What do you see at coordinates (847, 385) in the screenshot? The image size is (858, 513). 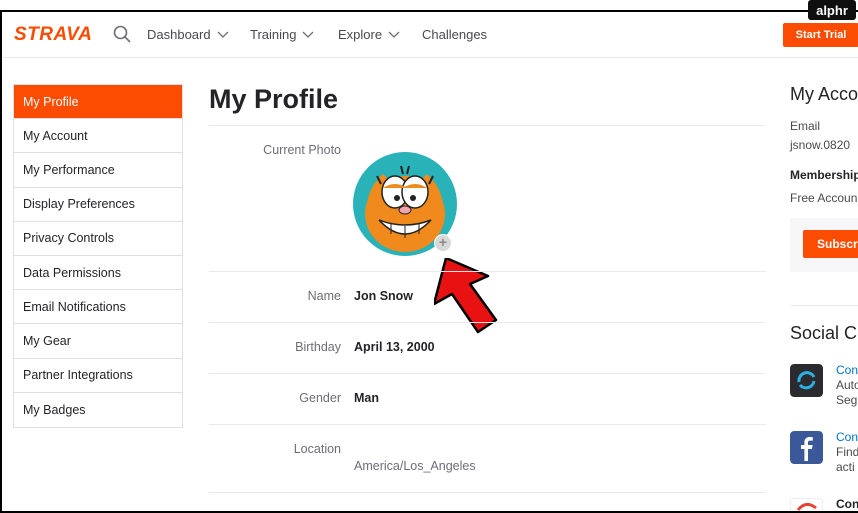 I see `social-app-sync: Con Auto Seg` at bounding box center [847, 385].